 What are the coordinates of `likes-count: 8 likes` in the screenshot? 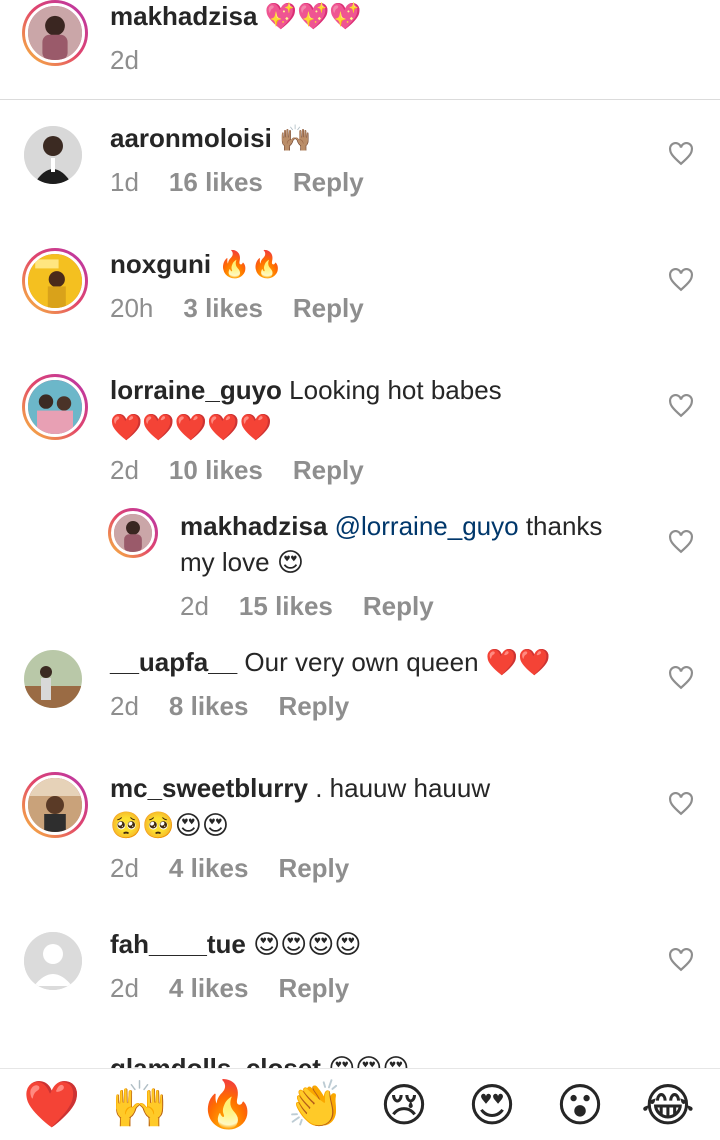 It's located at (209, 706).